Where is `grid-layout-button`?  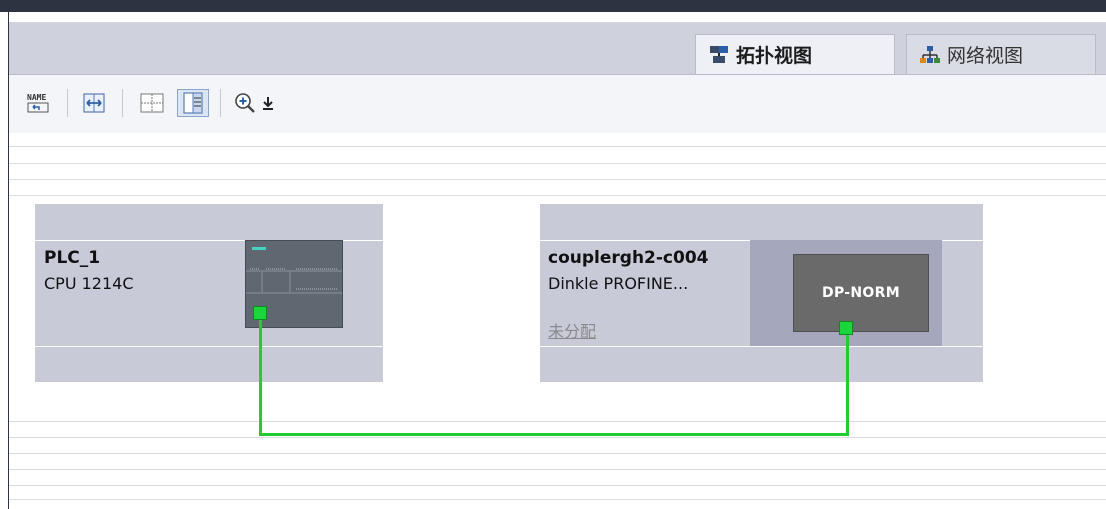 grid-layout-button is located at coordinates (152, 103).